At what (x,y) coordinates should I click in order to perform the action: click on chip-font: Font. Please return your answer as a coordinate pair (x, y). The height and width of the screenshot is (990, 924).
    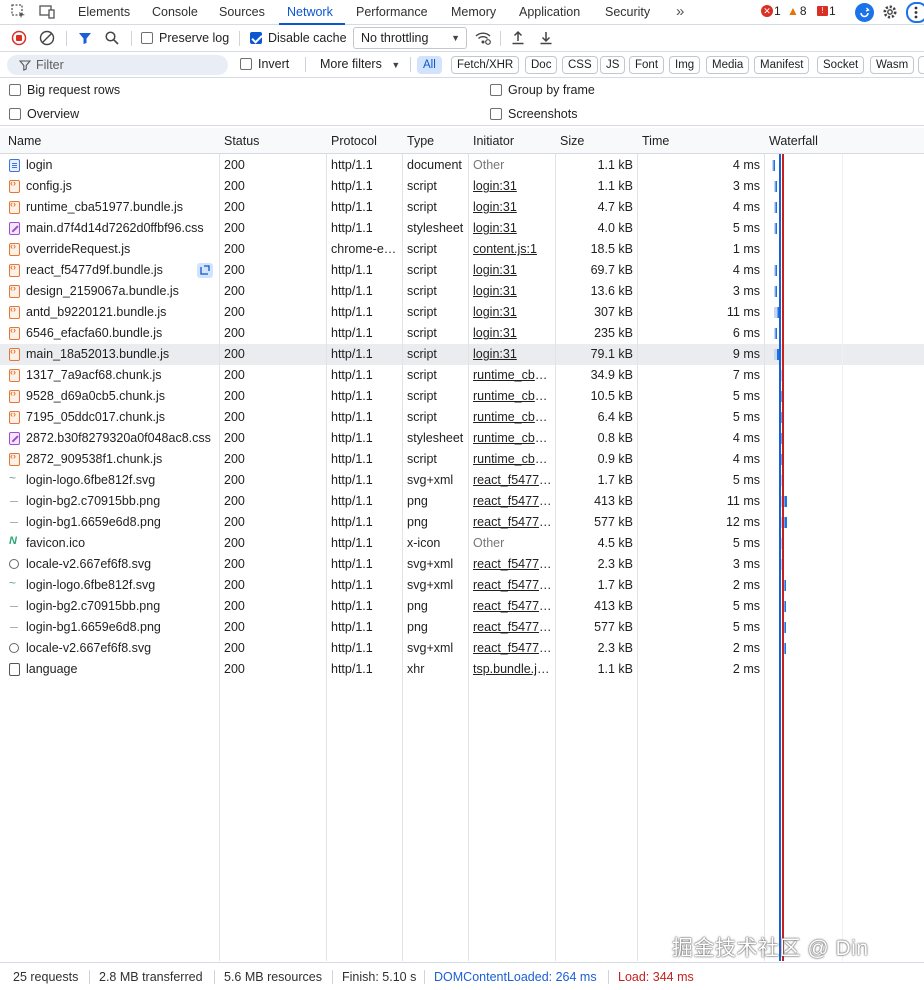
    Looking at the image, I should click on (647, 65).